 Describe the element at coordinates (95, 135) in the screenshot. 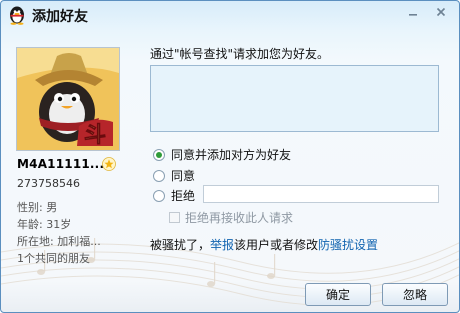

I see `svg-text: 斗` at that location.